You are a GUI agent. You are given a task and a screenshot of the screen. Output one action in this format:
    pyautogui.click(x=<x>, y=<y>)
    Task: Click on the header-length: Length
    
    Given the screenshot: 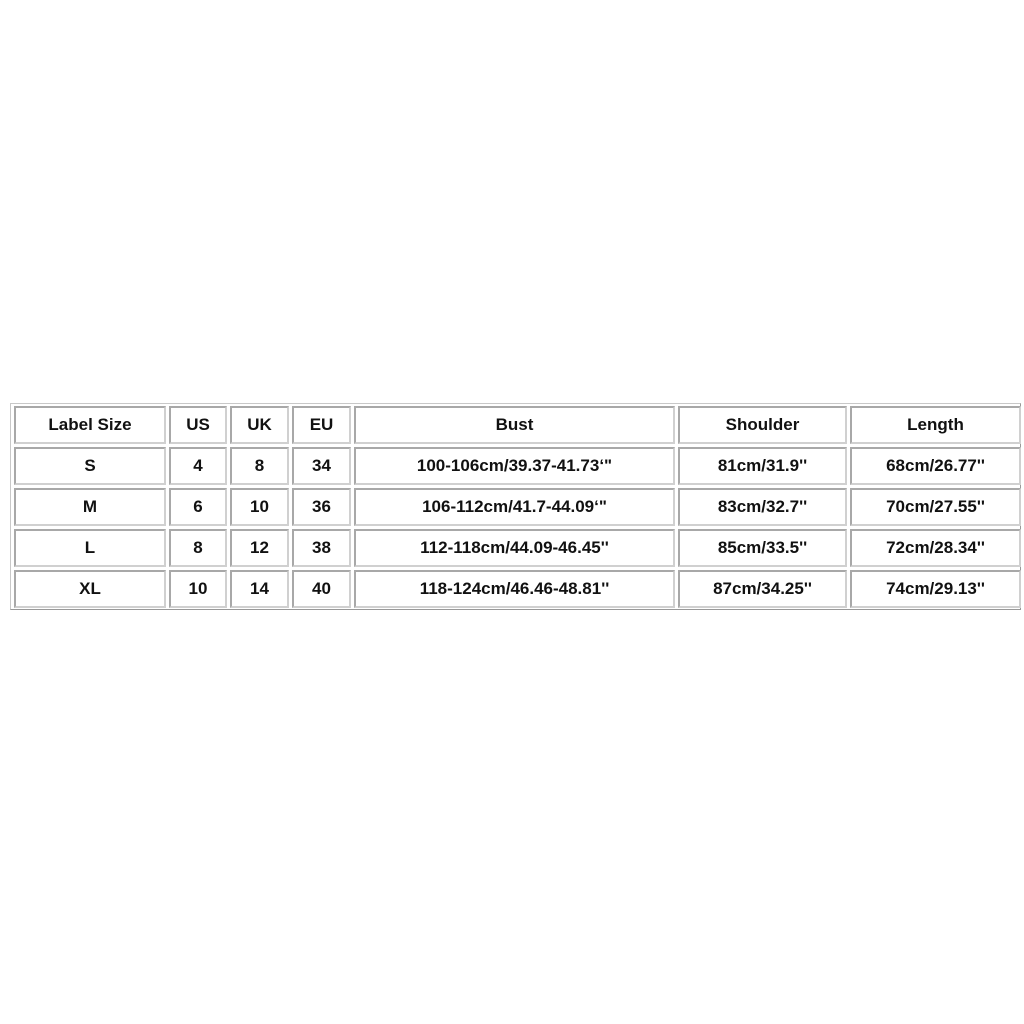 What is the action you would take?
    pyautogui.click(x=935, y=425)
    